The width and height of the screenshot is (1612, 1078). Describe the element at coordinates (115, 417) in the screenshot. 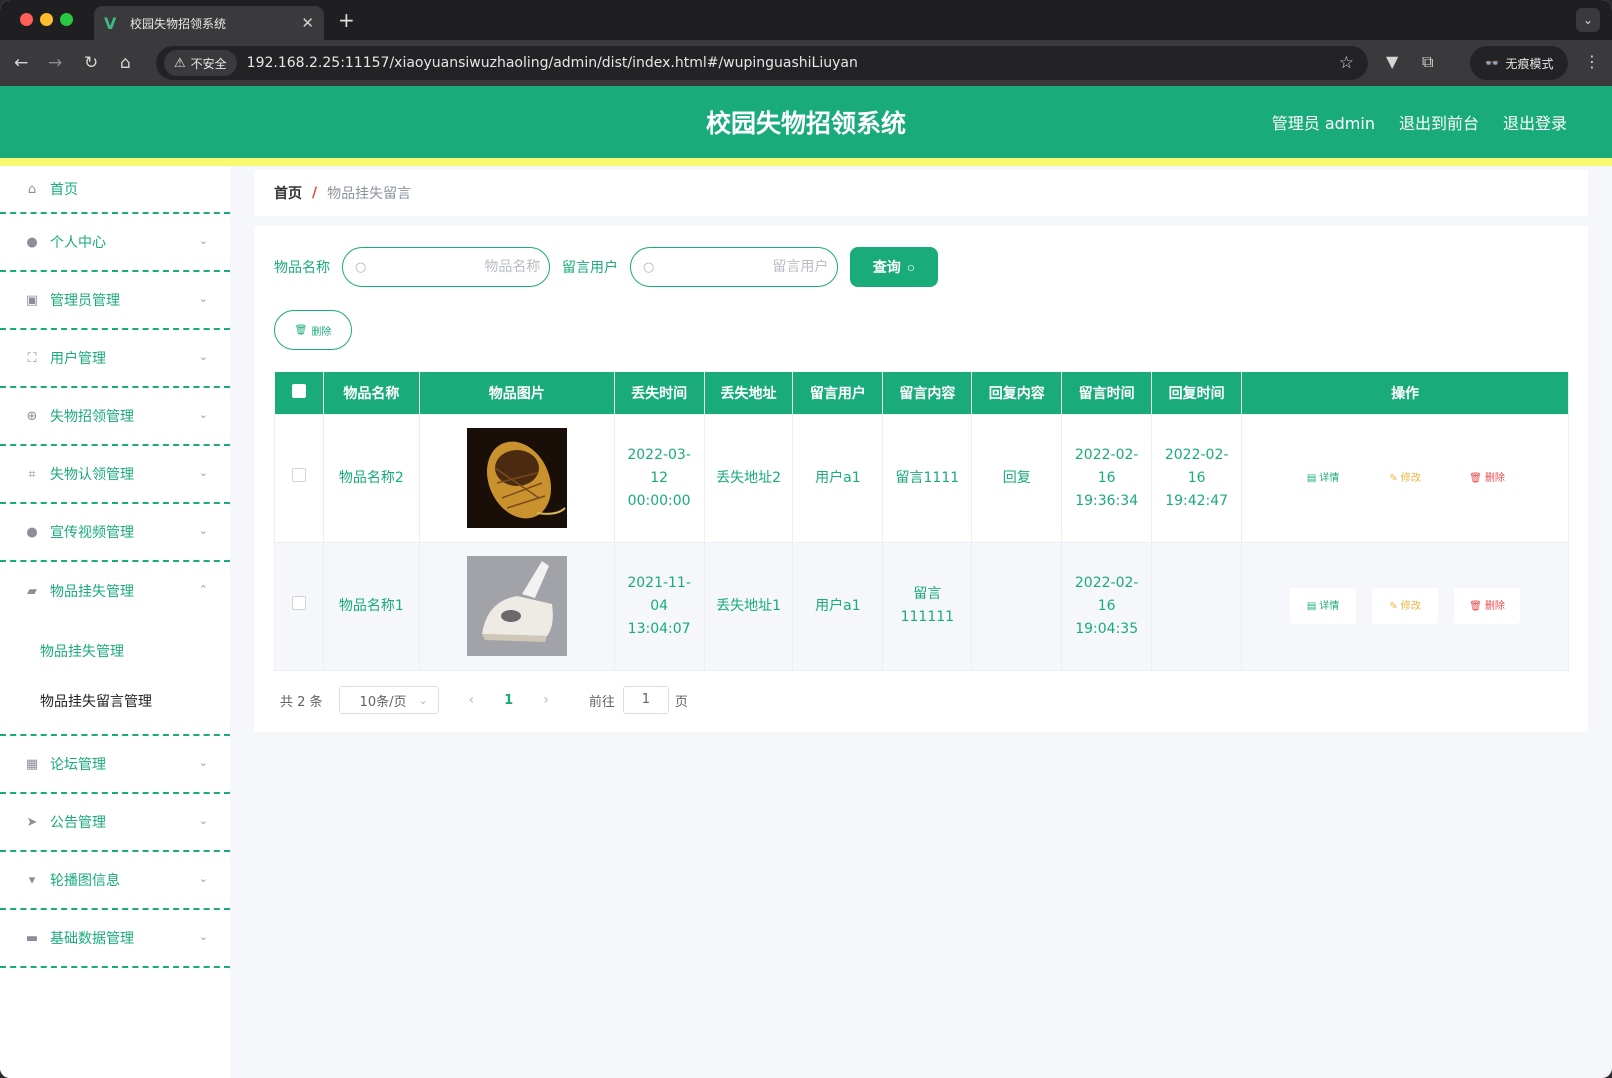

I see `sidebar-item-lost-found-management: ⊕ 失物招领管理 ⌄` at that location.